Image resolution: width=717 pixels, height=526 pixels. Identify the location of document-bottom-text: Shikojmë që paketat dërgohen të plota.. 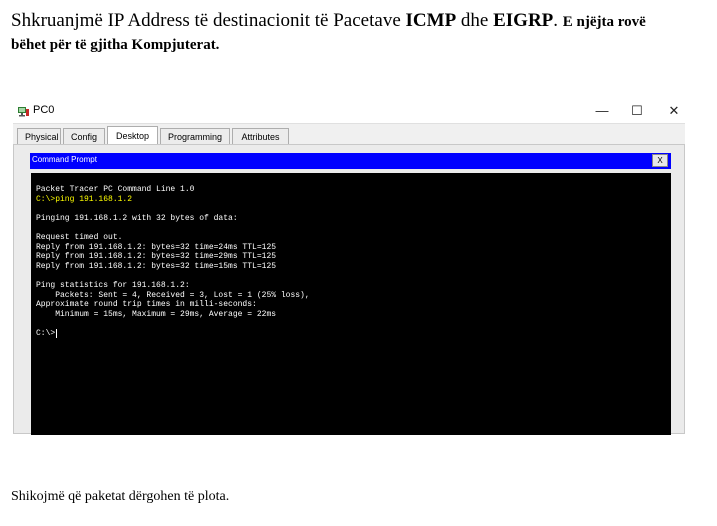
(120, 496).